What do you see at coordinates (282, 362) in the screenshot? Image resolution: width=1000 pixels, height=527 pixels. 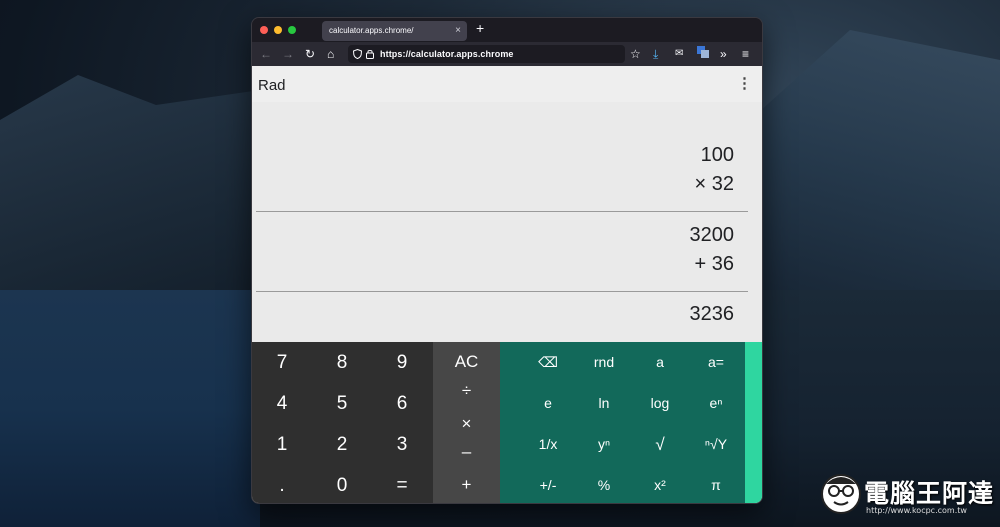 I see `key-7: 7` at bounding box center [282, 362].